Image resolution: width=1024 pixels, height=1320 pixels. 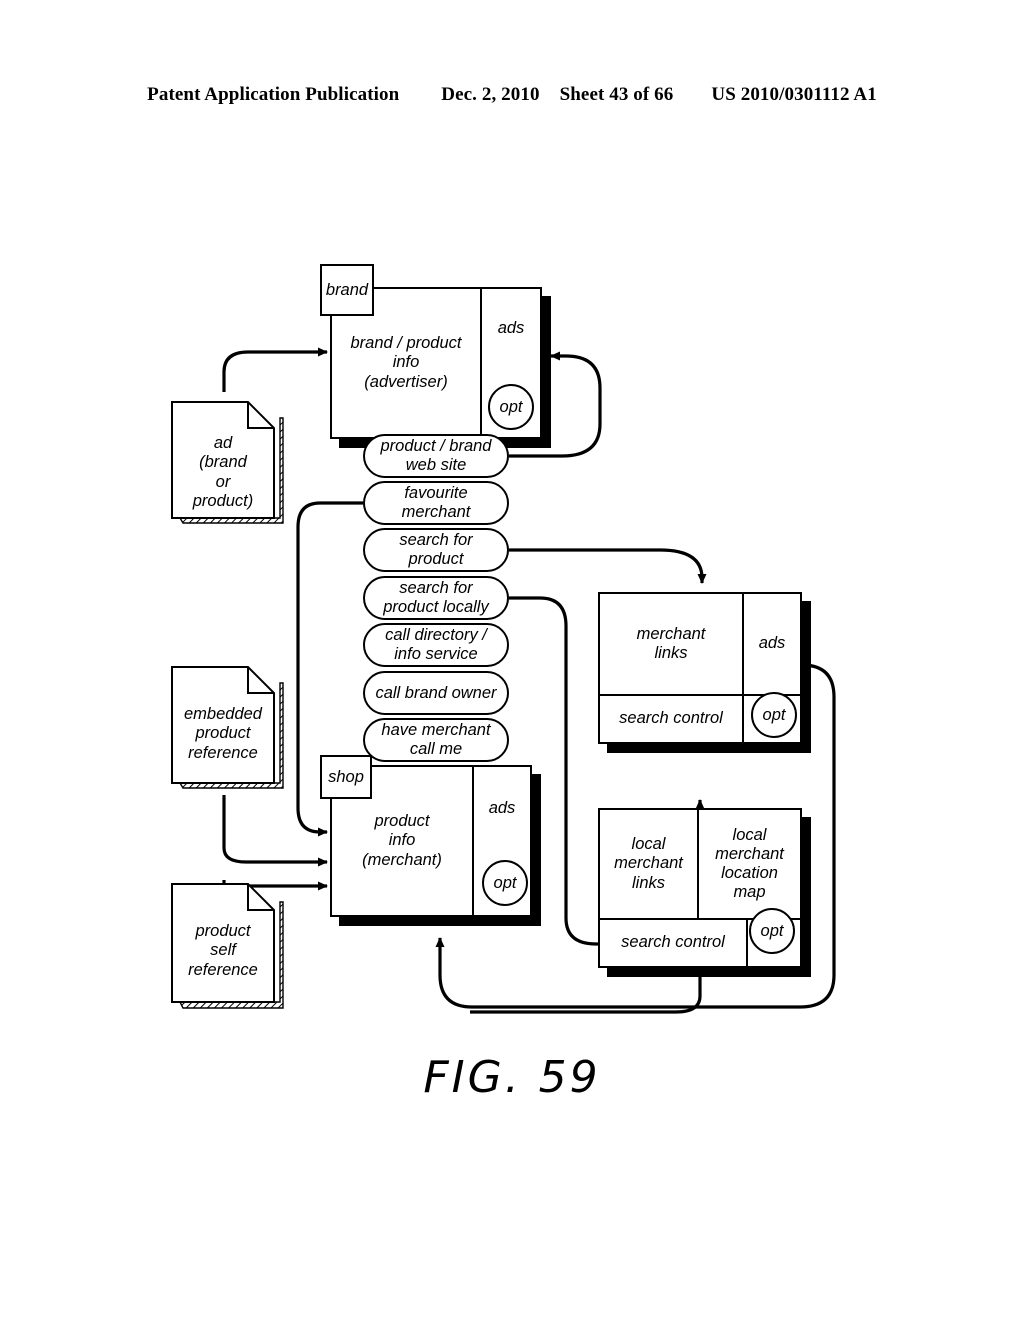 I want to click on document-embedded-shape, so click(x=227, y=727).